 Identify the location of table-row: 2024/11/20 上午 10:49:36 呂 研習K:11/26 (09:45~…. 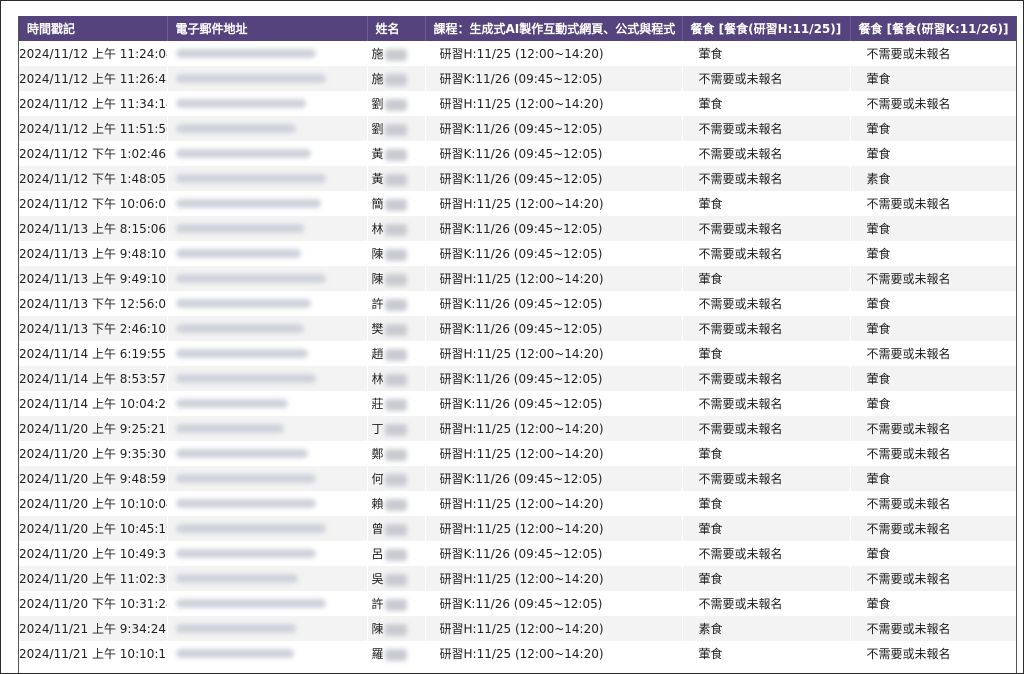
(517, 553).